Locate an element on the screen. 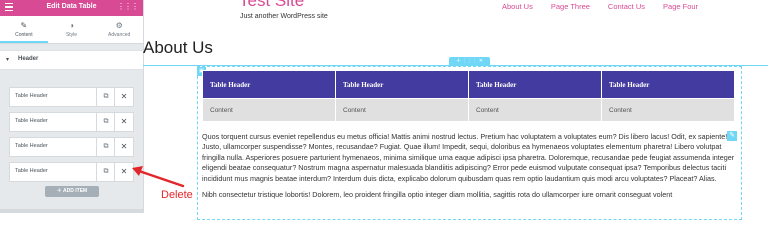 The width and height of the screenshot is (768, 240). nav-link-page-four: Page Four is located at coordinates (680, 6).